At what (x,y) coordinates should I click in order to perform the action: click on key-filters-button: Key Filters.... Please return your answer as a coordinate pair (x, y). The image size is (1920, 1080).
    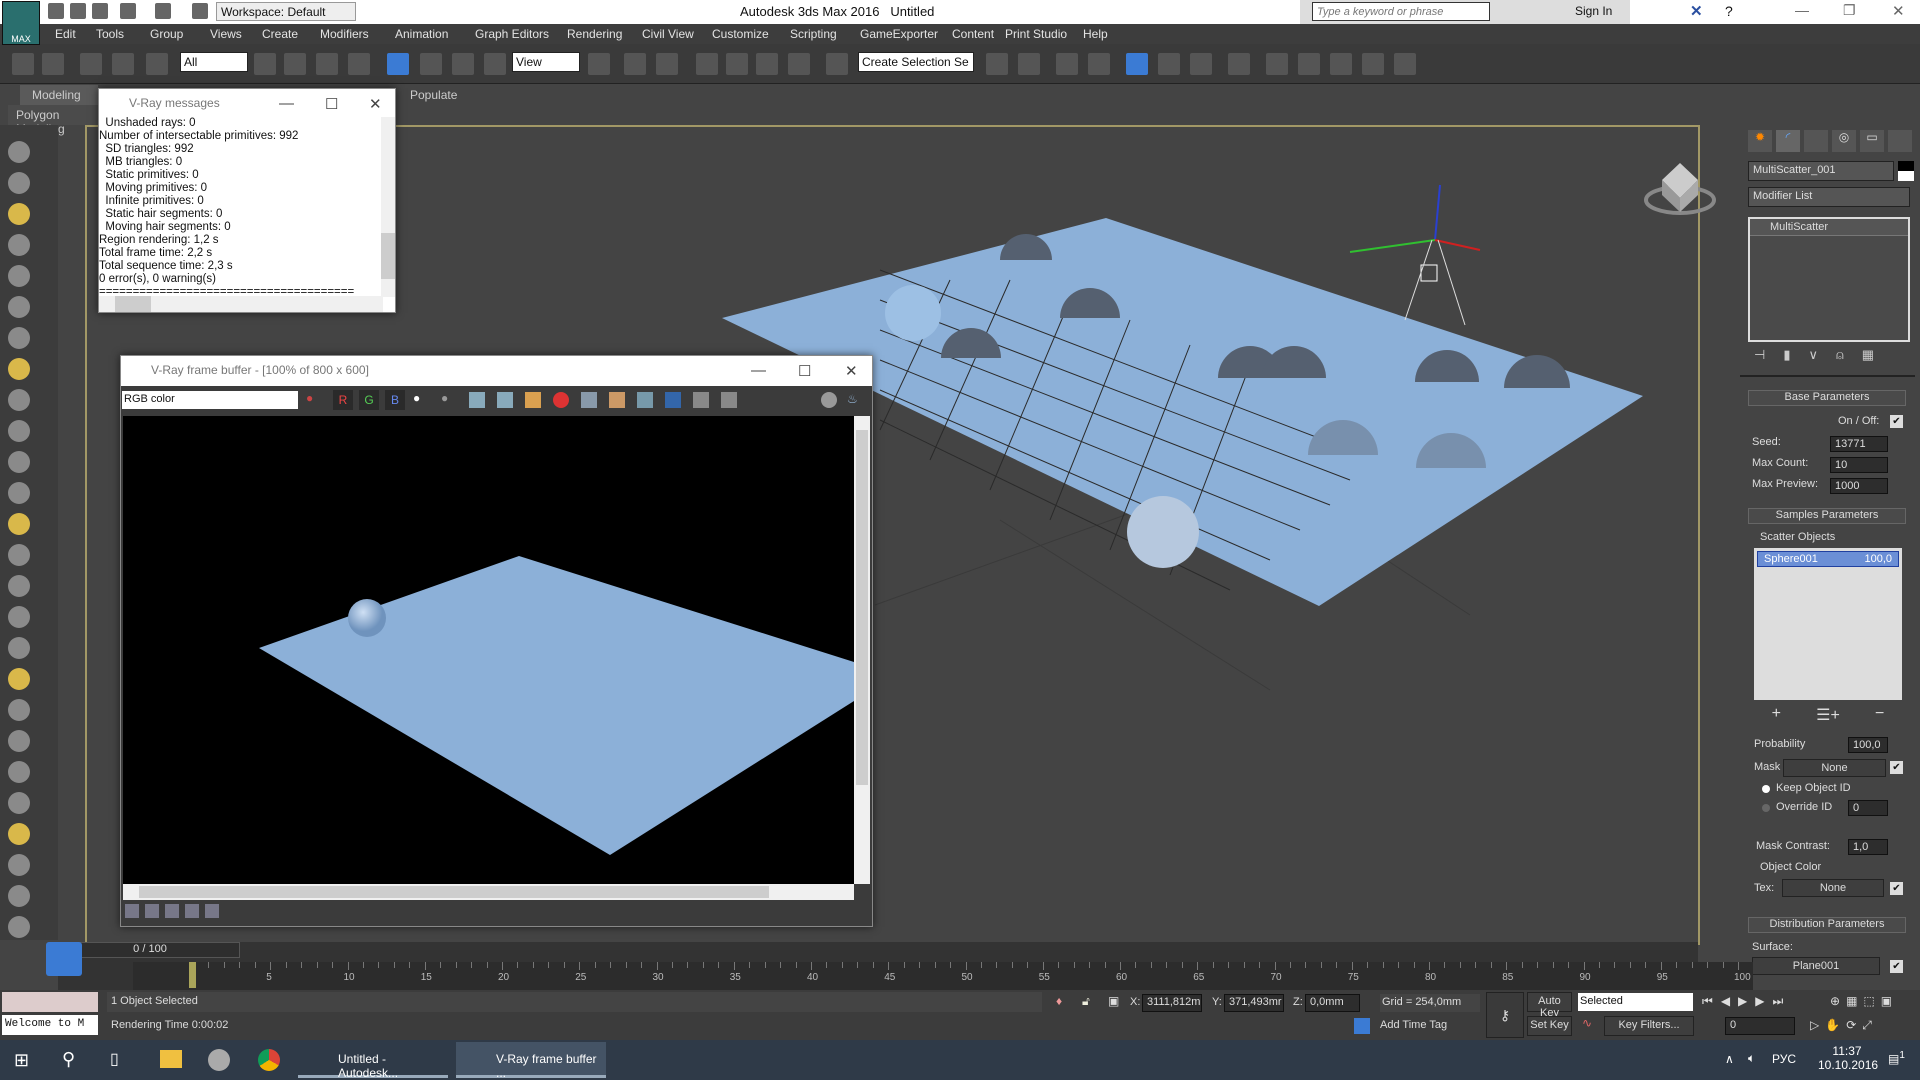
    Looking at the image, I should click on (1649, 1026).